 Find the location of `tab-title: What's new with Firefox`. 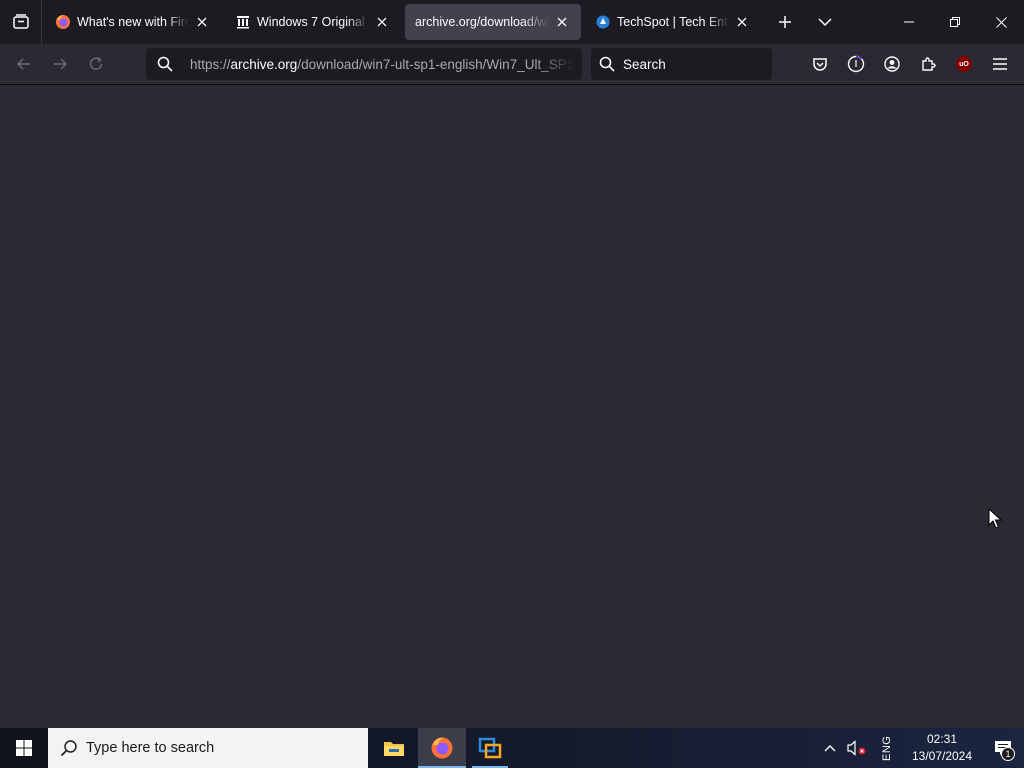

tab-title: What's new with Firefox is located at coordinates (133, 22).